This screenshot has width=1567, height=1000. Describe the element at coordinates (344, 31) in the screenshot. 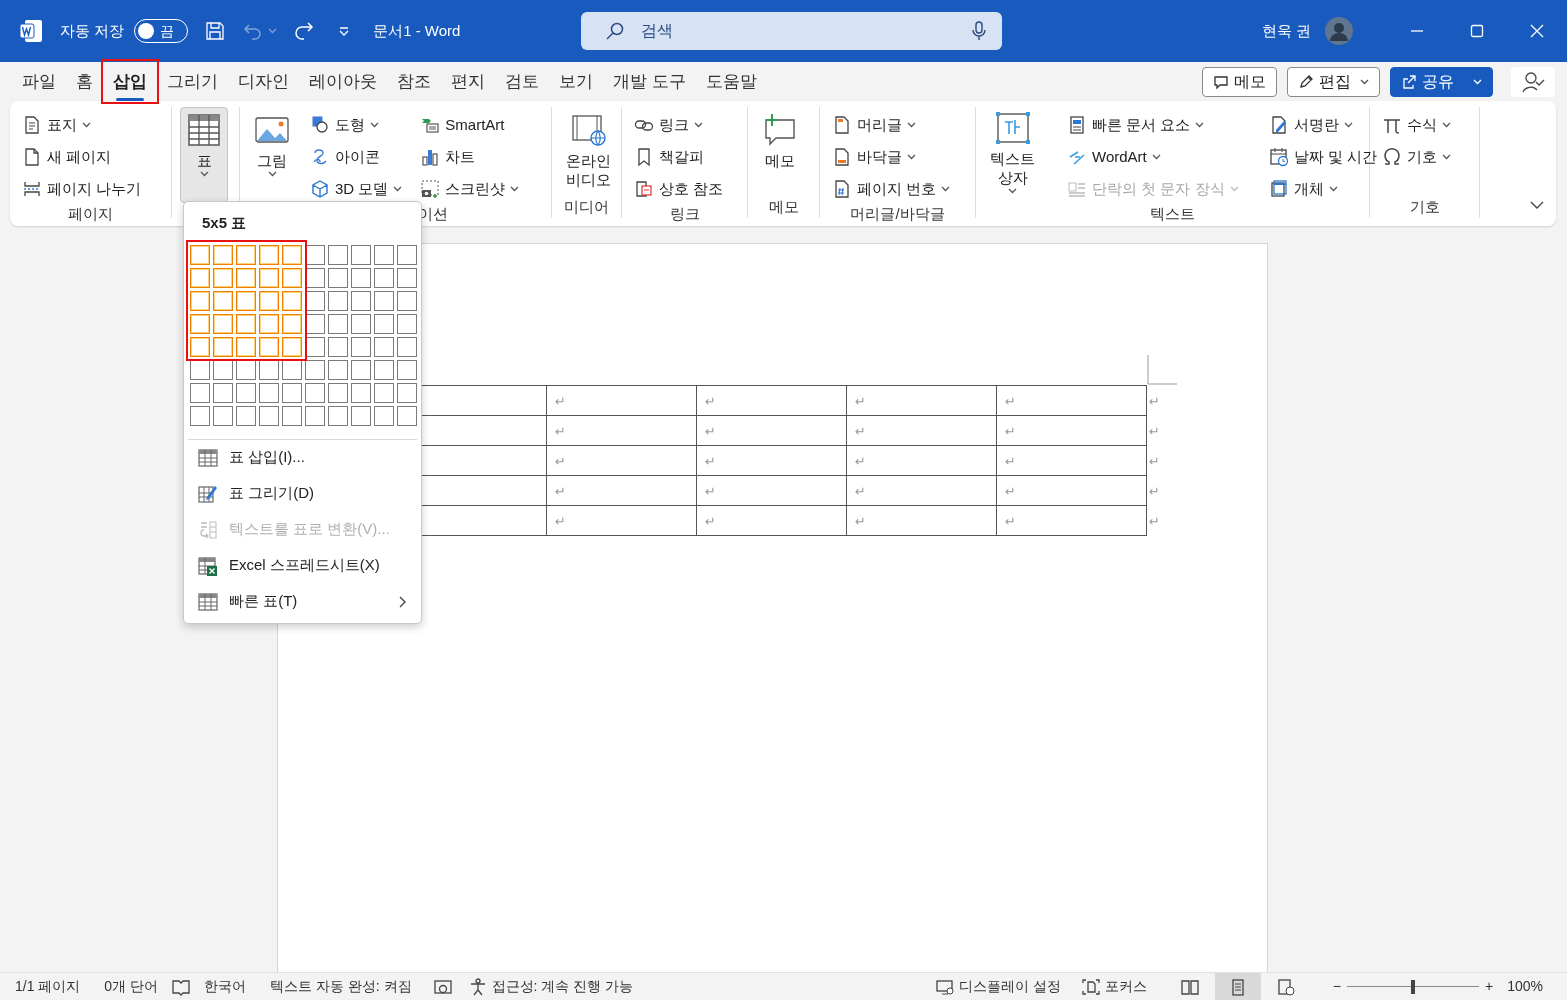

I see `customize-button` at that location.